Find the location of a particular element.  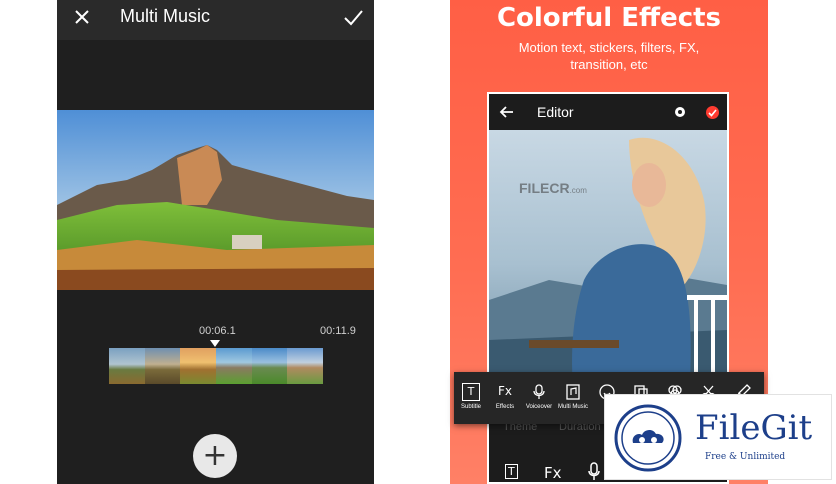

playhead-marker is located at coordinates (215, 343).